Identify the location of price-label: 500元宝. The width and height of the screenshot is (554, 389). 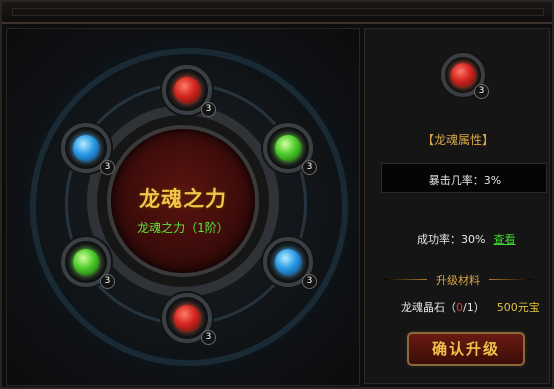
(518, 307).